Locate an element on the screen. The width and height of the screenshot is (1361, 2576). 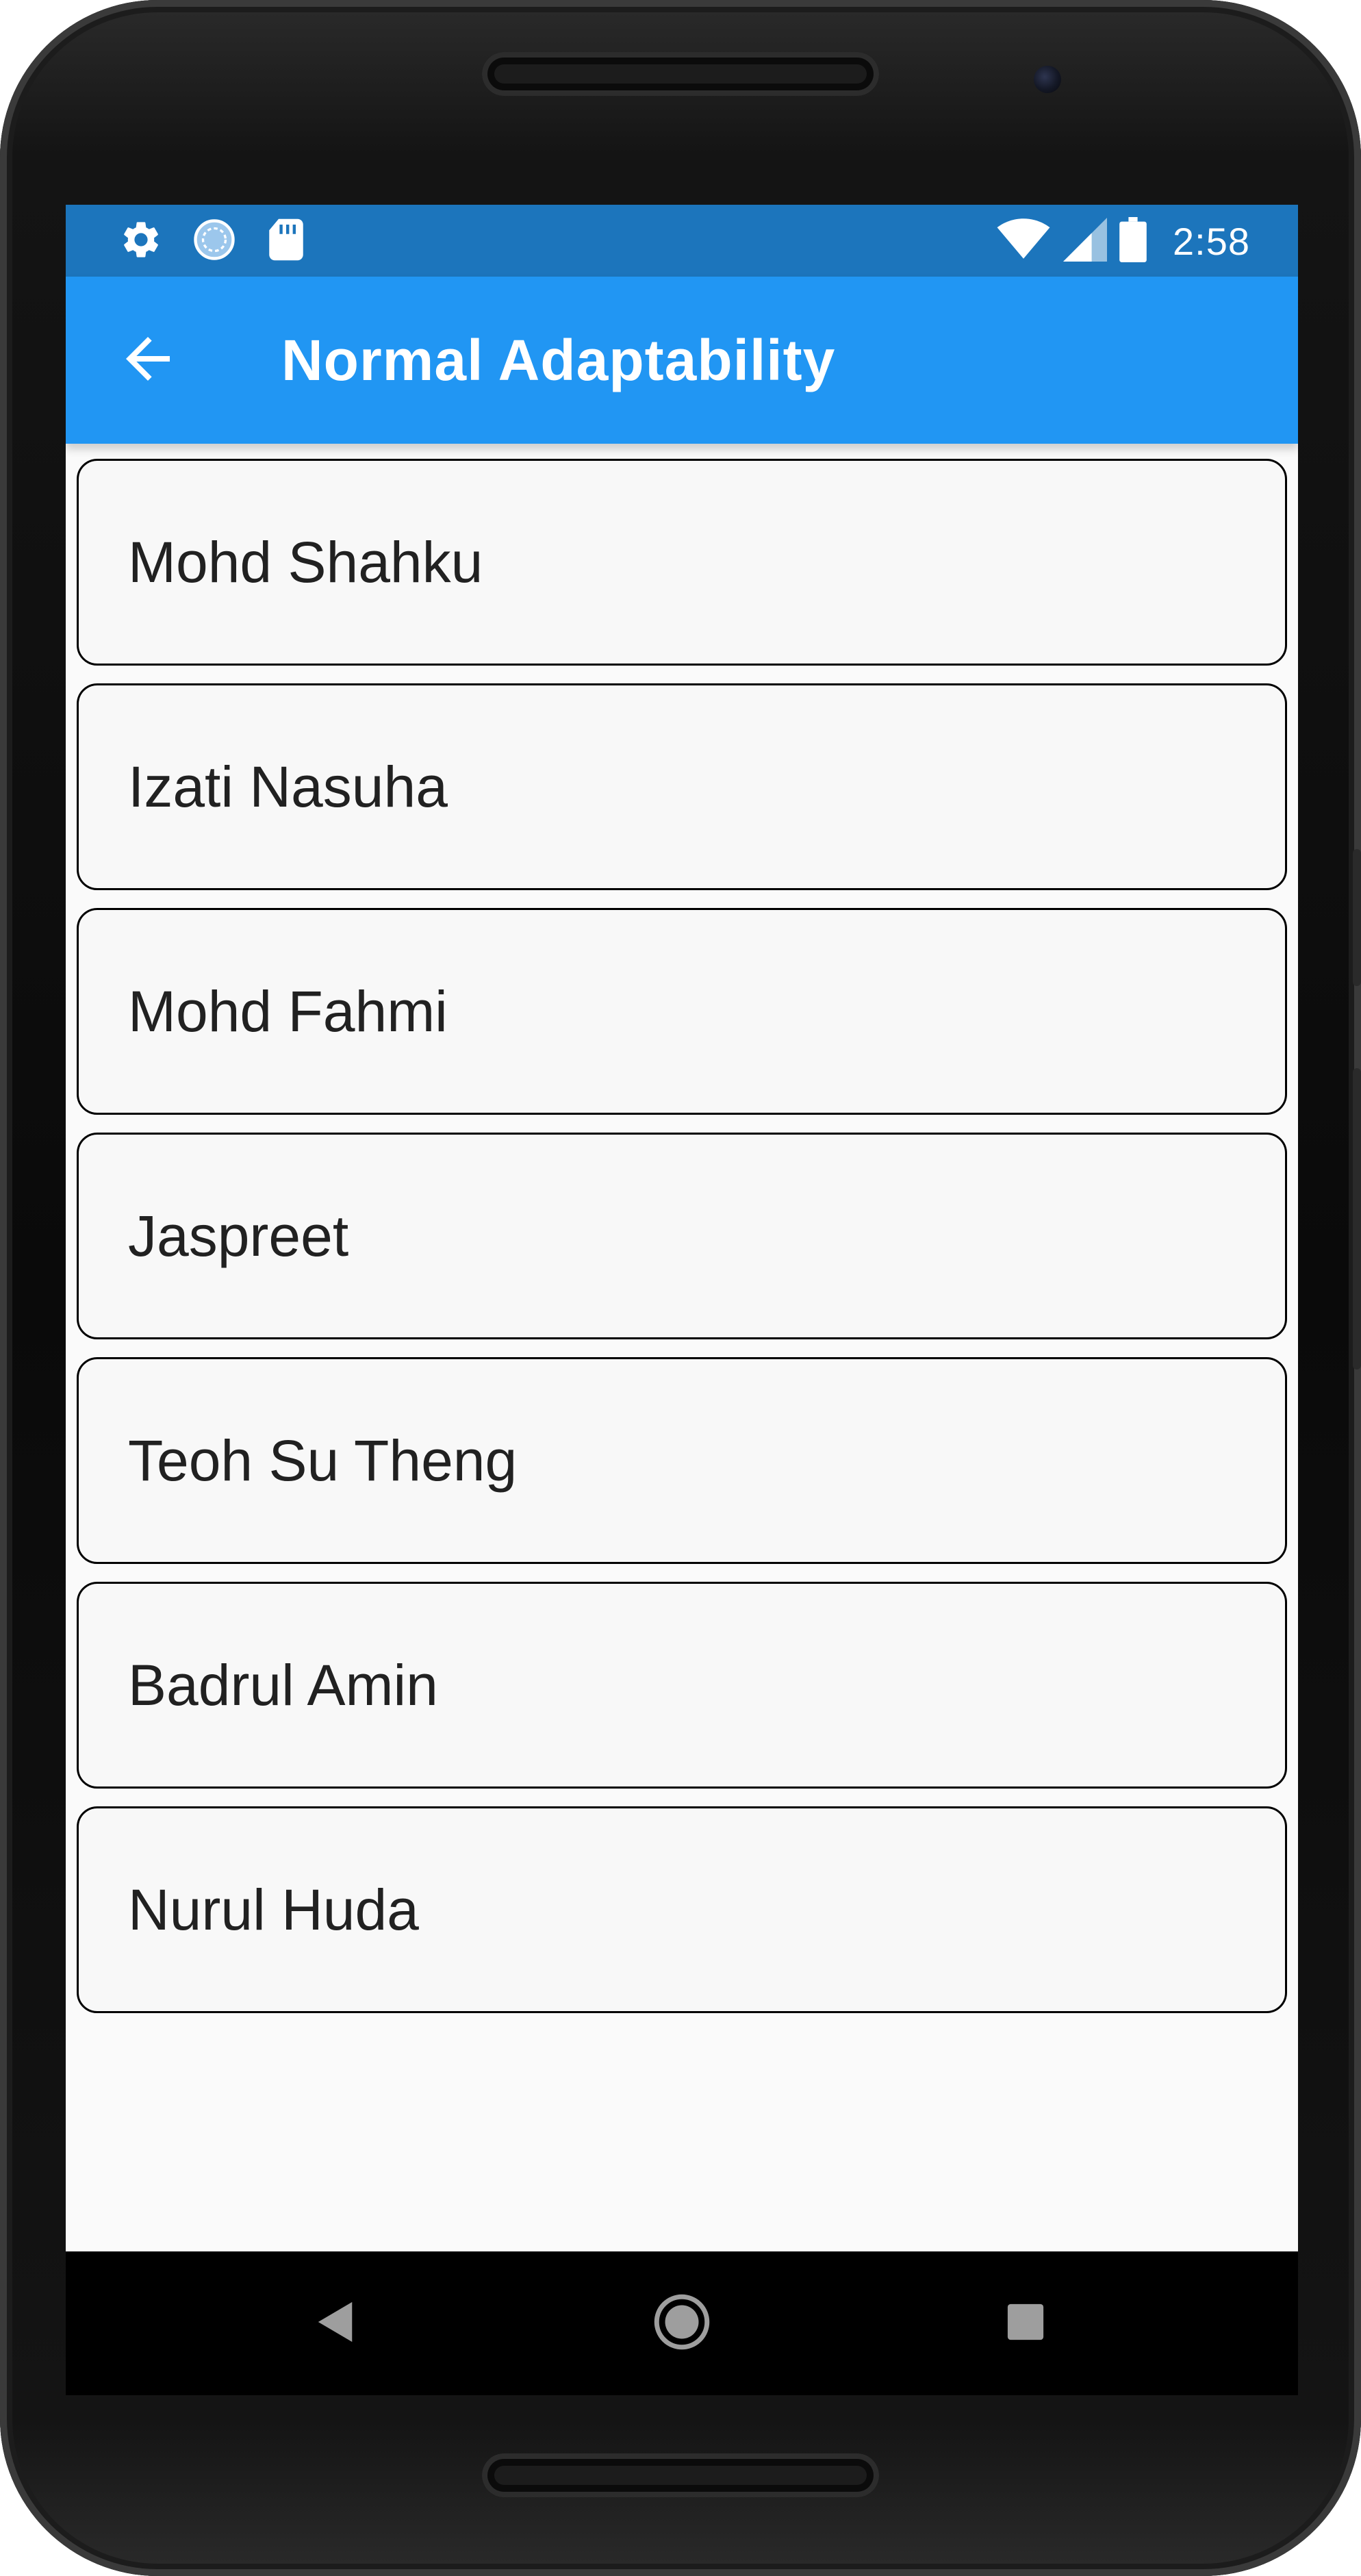
nav-back-button is located at coordinates (336, 2323).